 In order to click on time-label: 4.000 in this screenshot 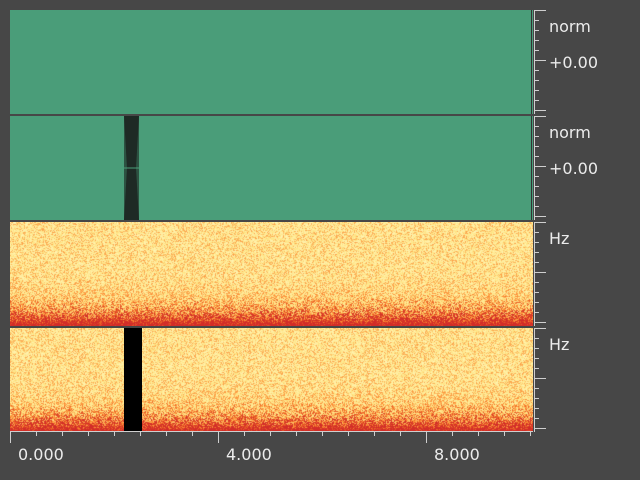, I will do `click(249, 454)`.